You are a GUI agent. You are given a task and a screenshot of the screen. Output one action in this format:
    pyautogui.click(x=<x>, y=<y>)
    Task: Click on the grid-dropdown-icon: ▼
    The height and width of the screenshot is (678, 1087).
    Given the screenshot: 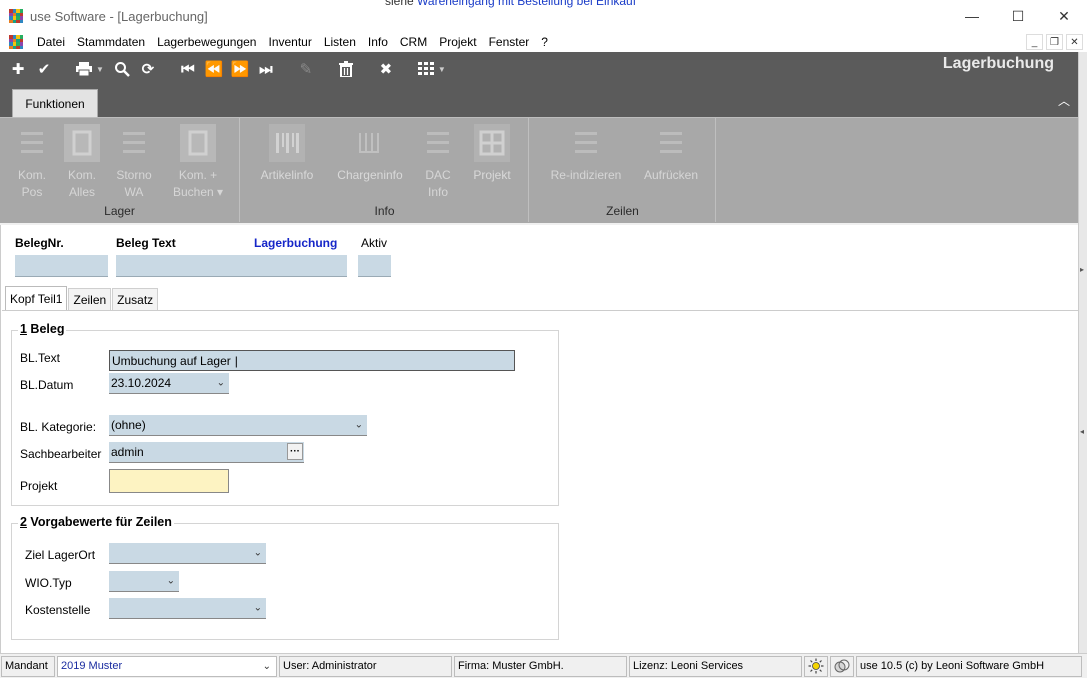 What is the action you would take?
    pyautogui.click(x=442, y=69)
    